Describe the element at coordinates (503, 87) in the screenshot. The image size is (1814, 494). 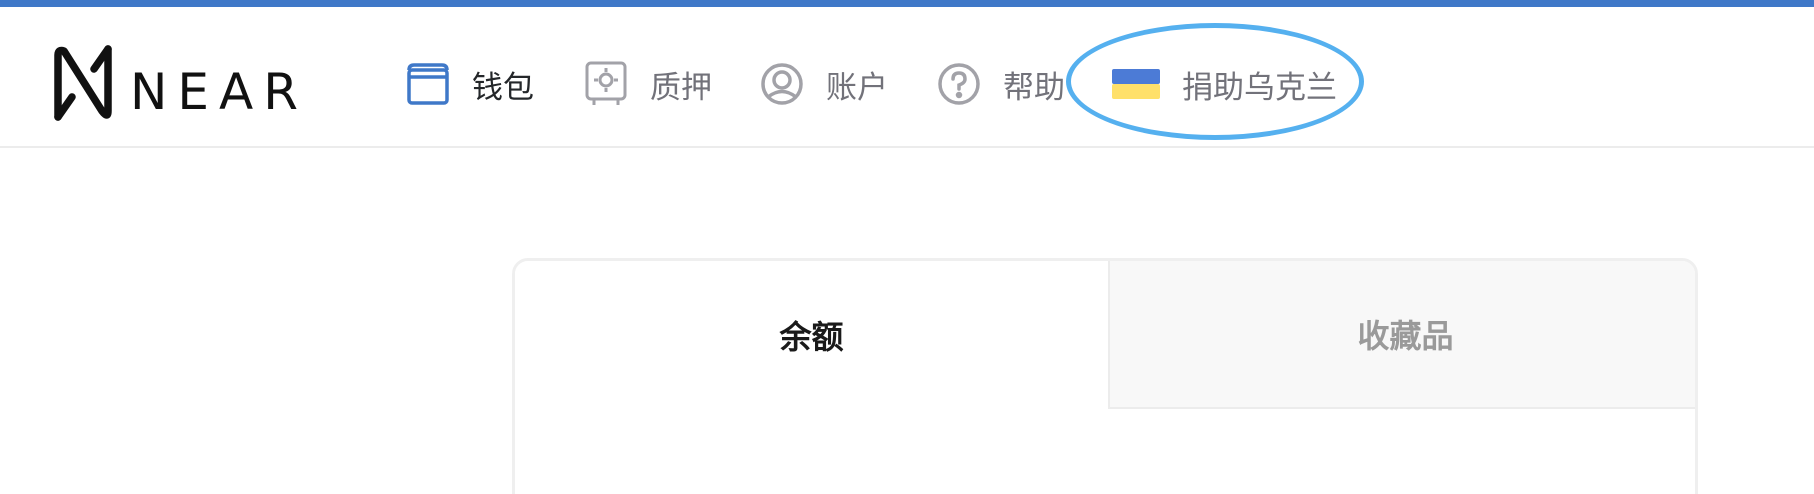
I see `nav-wallet-label: 钱包` at that location.